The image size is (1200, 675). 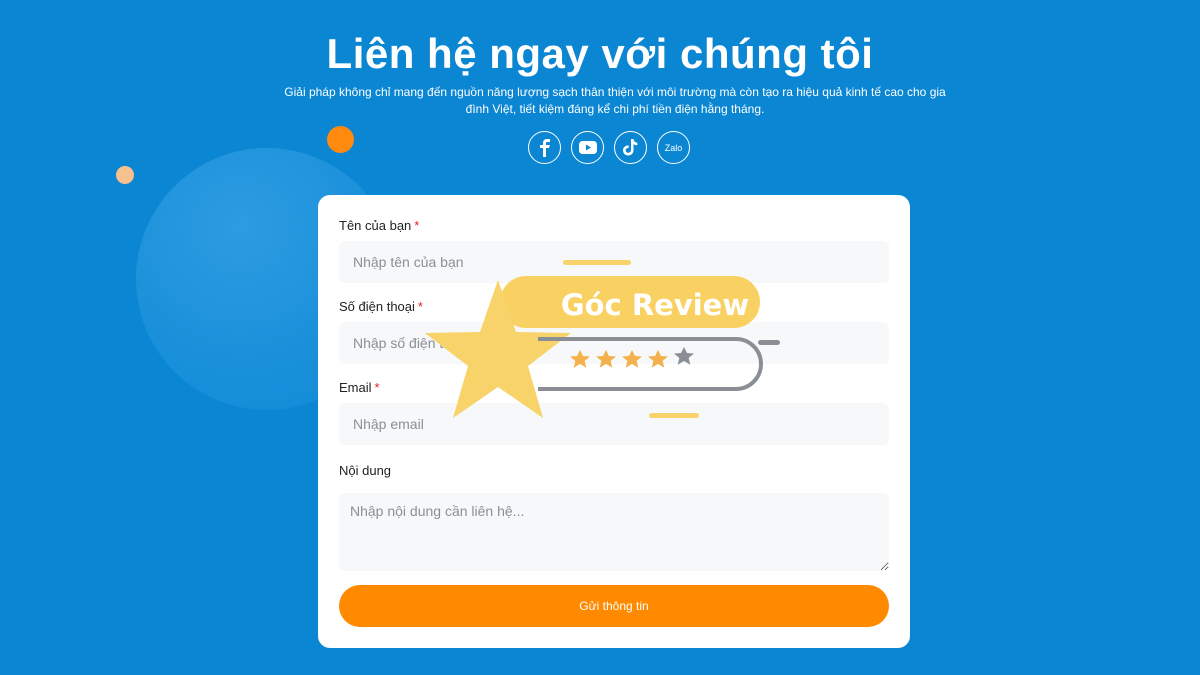 What do you see at coordinates (614, 343) in the screenshot?
I see `phone-input` at bounding box center [614, 343].